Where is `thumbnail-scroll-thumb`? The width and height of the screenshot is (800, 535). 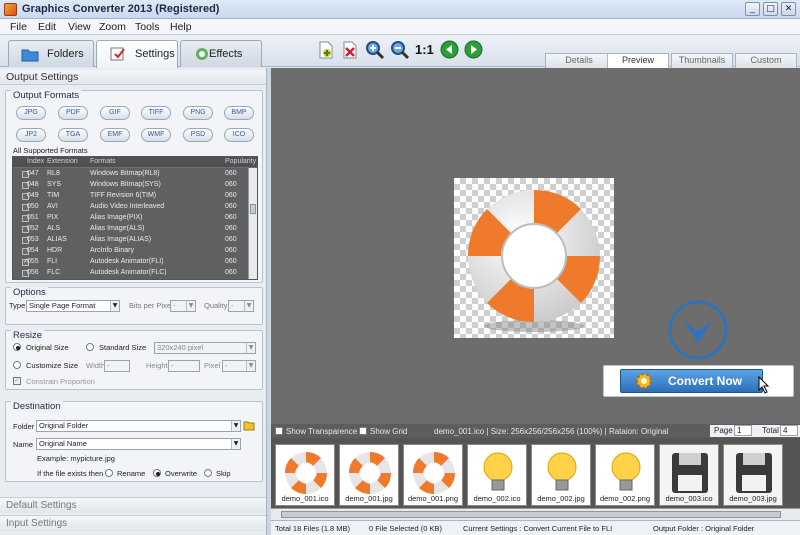
thumbnail-scroll-thumb is located at coordinates (531, 514).